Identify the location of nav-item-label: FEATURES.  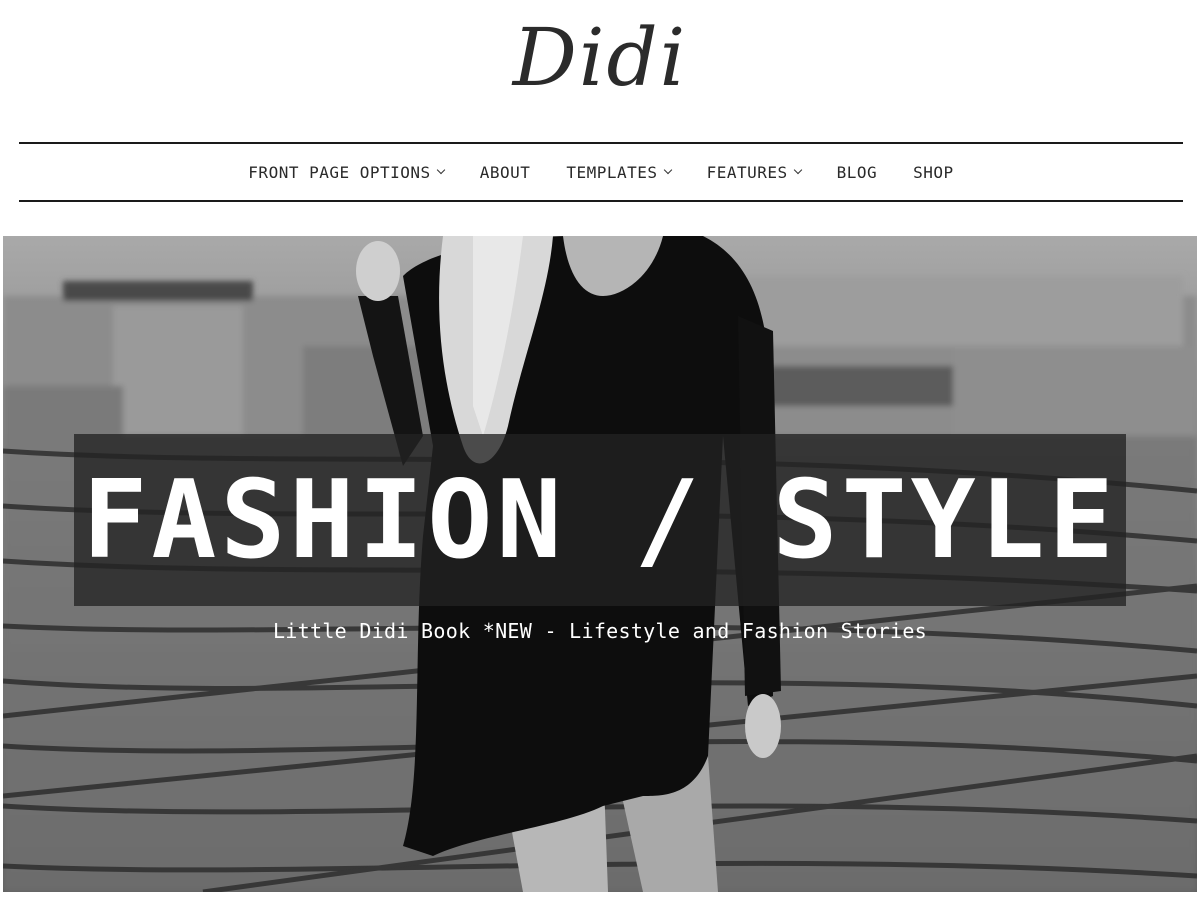
(747, 172).